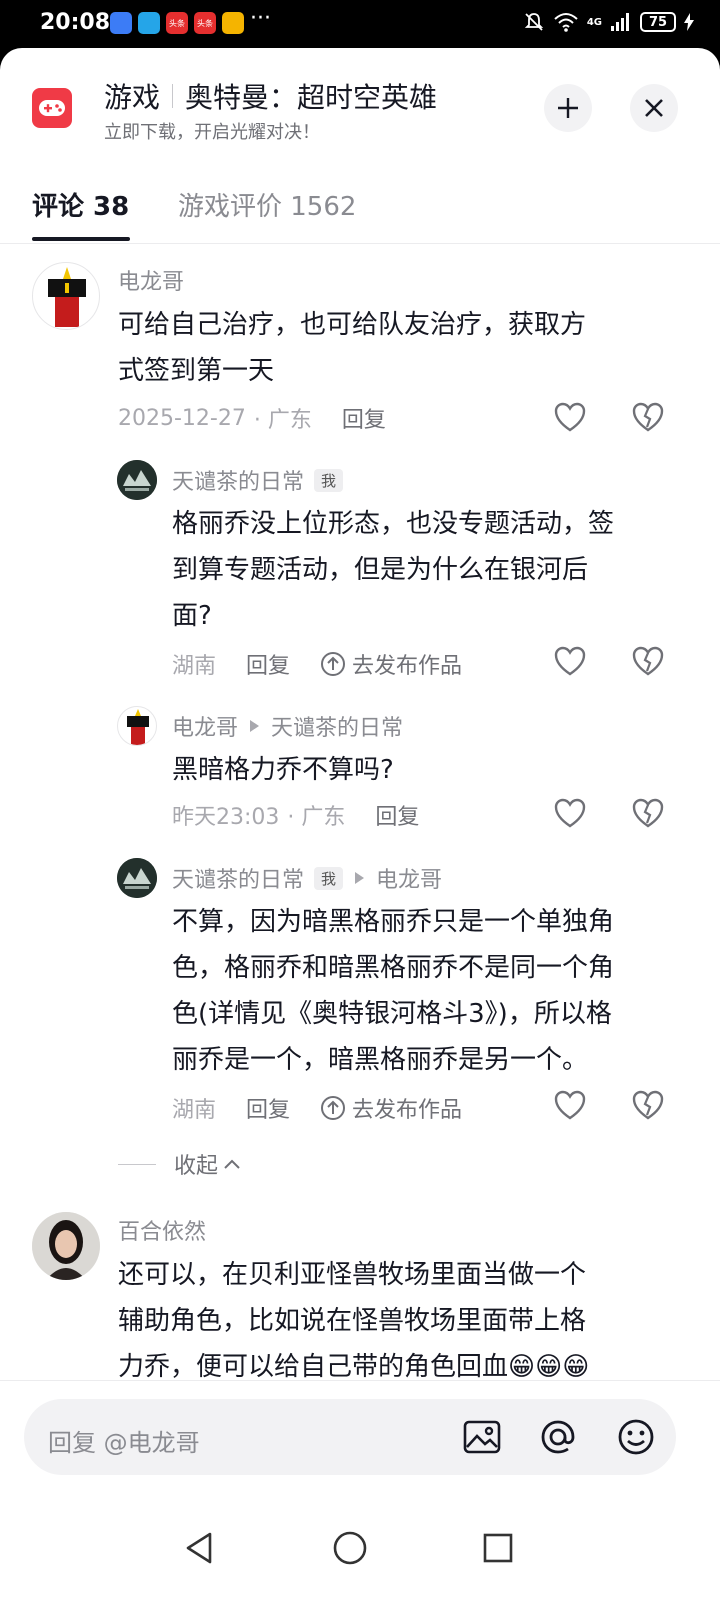 This screenshot has height=1612, width=720. What do you see at coordinates (360, 24) in the screenshot?
I see `status-bar: 20:08 头条 头条 ··· 4G 75` at bounding box center [360, 24].